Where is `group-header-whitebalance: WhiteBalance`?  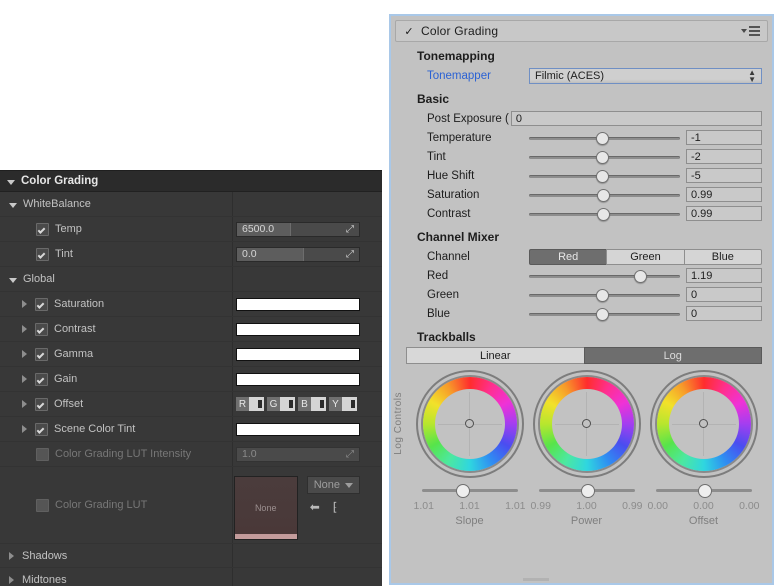
group-header-whitebalance: WhiteBalance is located at coordinates (191, 204).